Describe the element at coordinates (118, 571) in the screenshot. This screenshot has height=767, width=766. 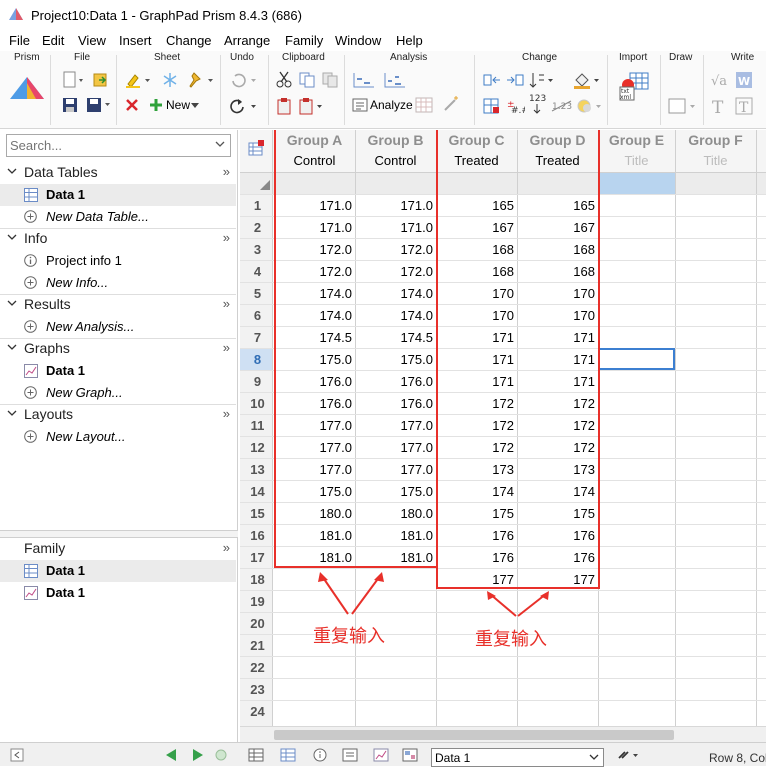
I see `family-item-table: Data 1` at that location.